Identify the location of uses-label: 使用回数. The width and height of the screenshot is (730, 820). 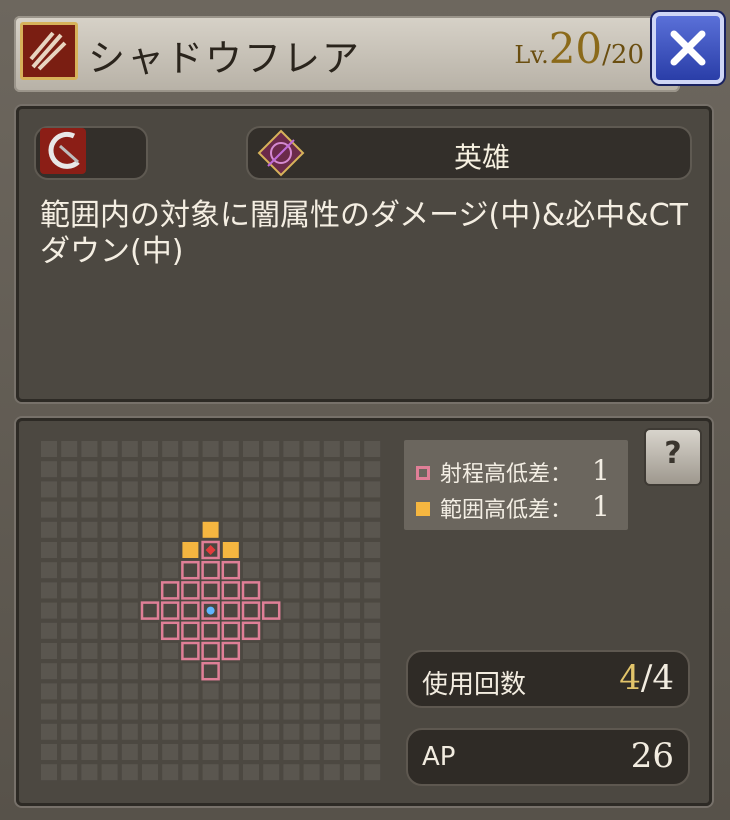
(474, 685).